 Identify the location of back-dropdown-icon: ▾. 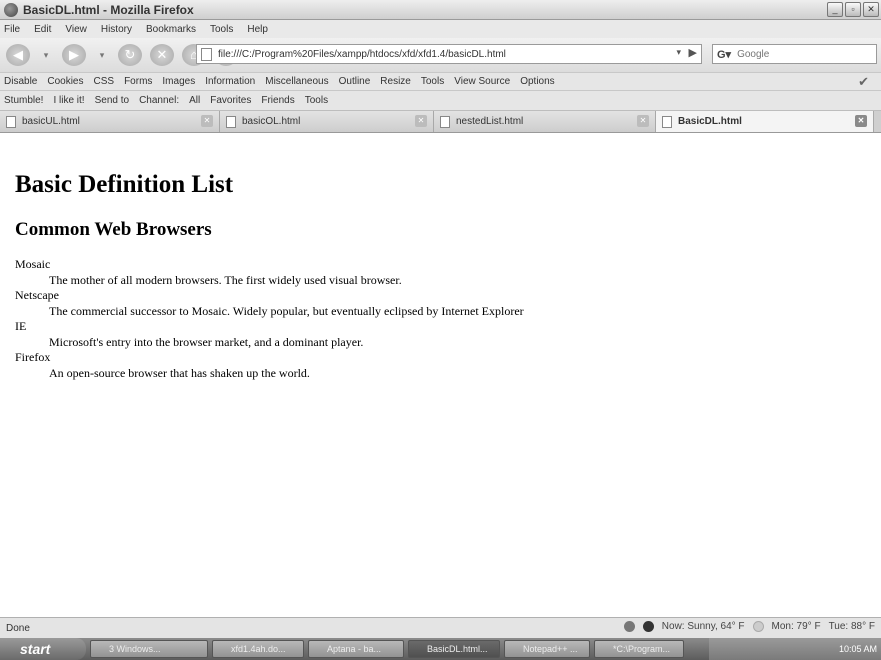
(46, 55).